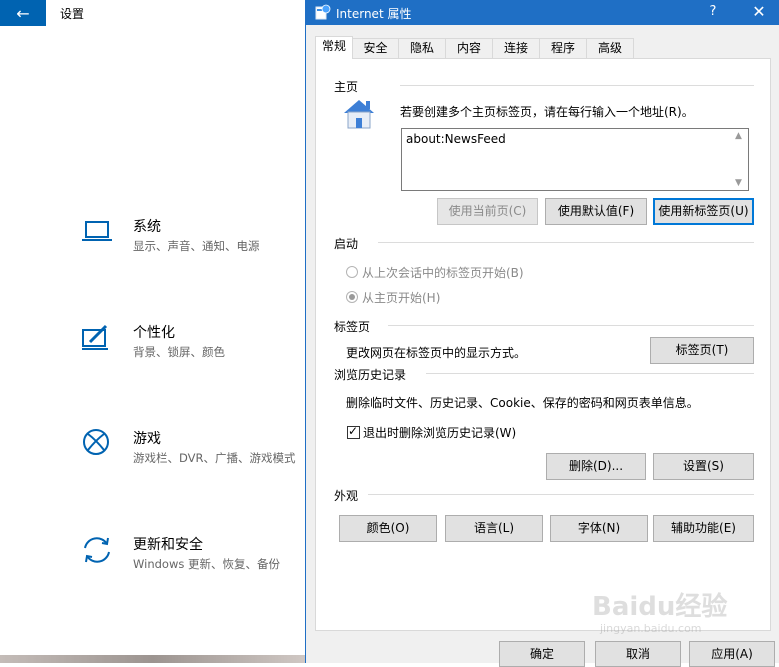  Describe the element at coordinates (372, 374) in the screenshot. I see `history-section-label: 浏览历史记录` at that location.